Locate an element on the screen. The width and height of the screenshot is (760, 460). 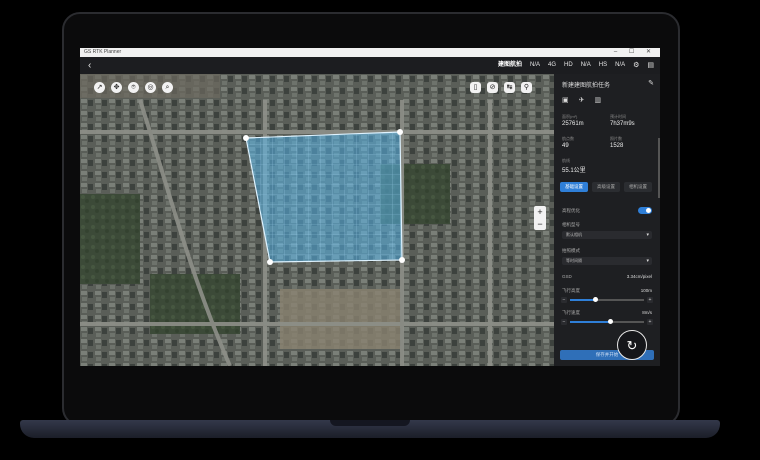
window-controls: – ☐ ✕ is located at coordinates (635, 52).